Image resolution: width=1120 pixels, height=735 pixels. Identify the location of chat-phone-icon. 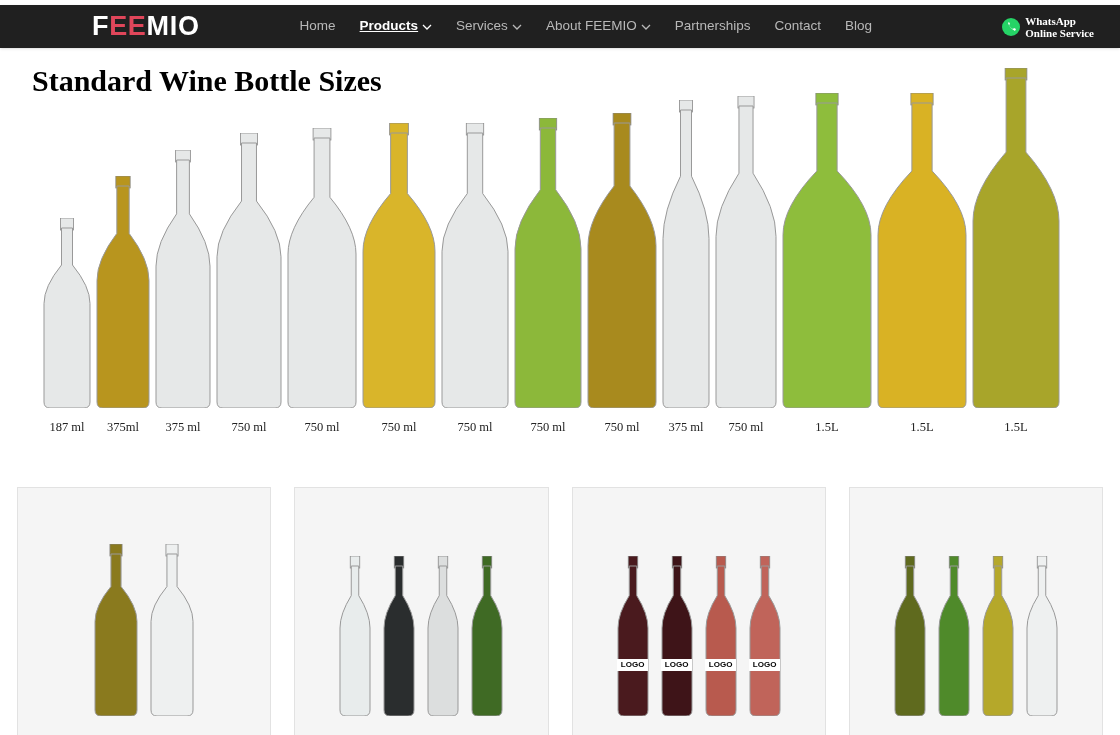
(1011, 26).